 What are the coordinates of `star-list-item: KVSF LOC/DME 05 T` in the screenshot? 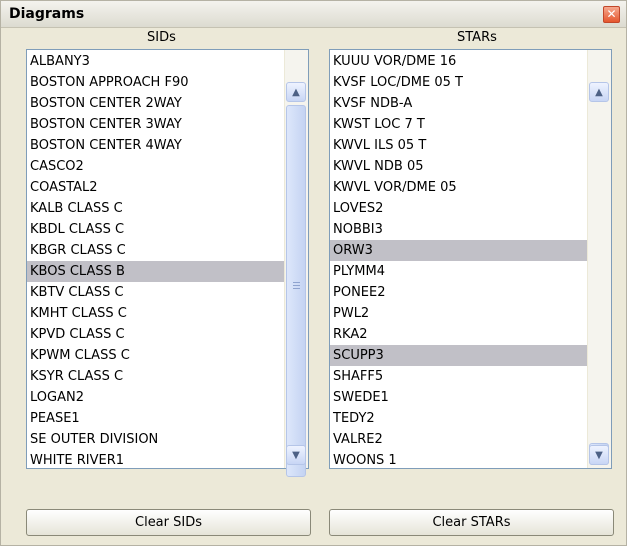 It's located at (459, 82).